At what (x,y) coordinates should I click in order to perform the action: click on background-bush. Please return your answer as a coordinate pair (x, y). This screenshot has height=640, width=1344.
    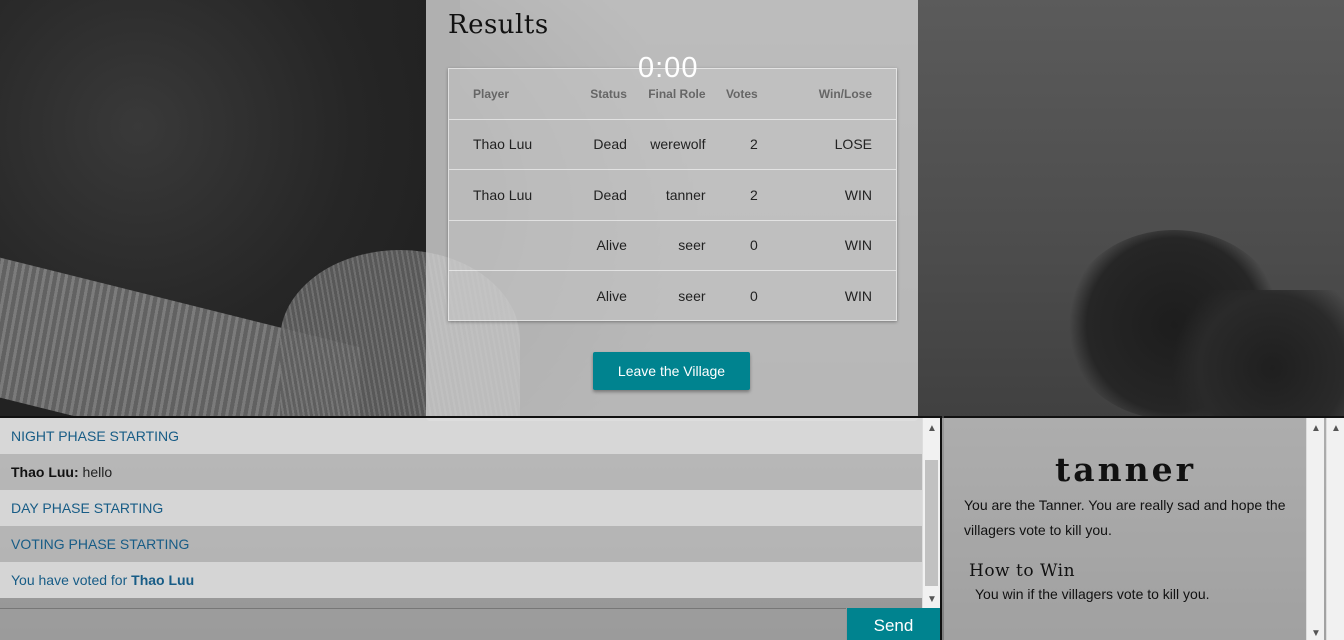
    Looking at the image, I should click on (1254, 355).